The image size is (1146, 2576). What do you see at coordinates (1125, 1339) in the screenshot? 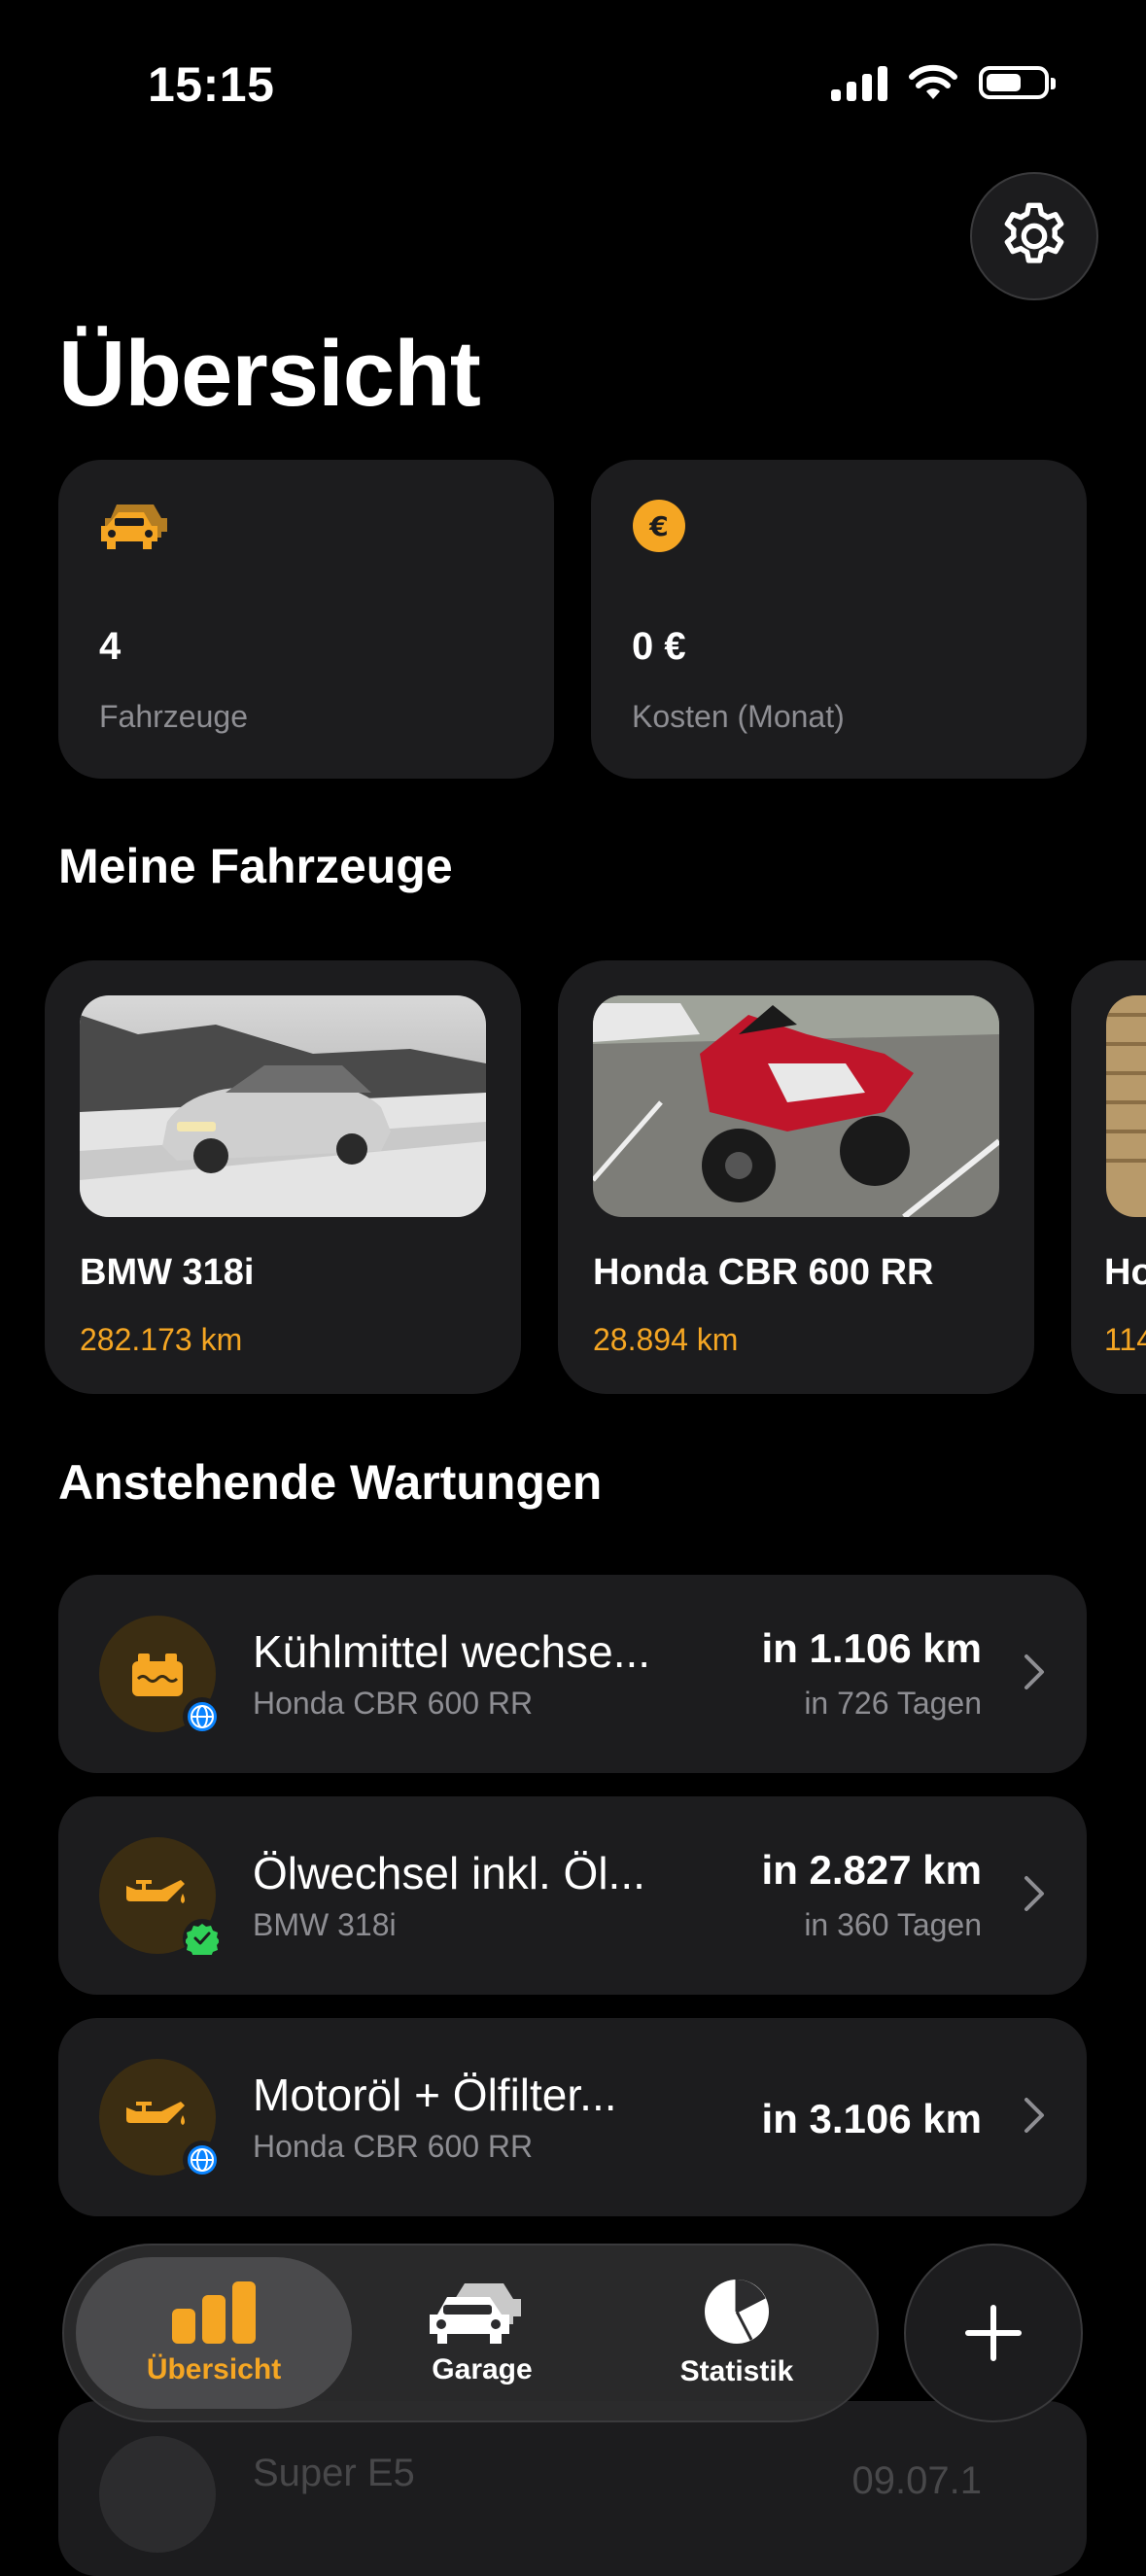
I see `vehicle-mileage: 114` at bounding box center [1125, 1339].